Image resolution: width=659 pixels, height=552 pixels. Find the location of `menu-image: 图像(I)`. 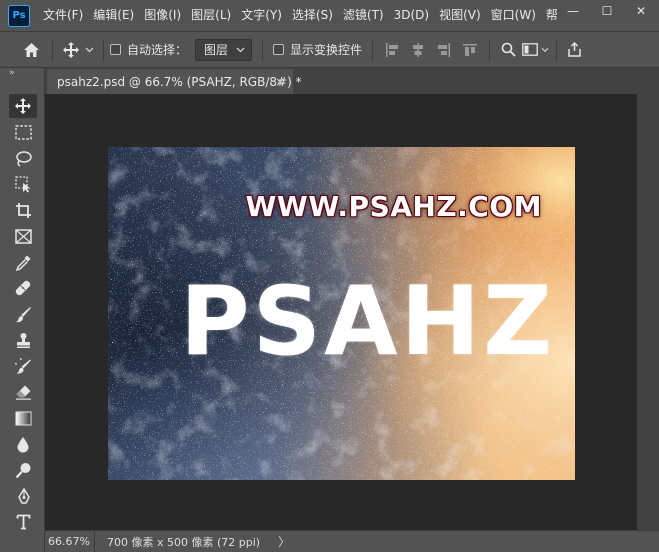

menu-image: 图像(I) is located at coordinates (162, 15).